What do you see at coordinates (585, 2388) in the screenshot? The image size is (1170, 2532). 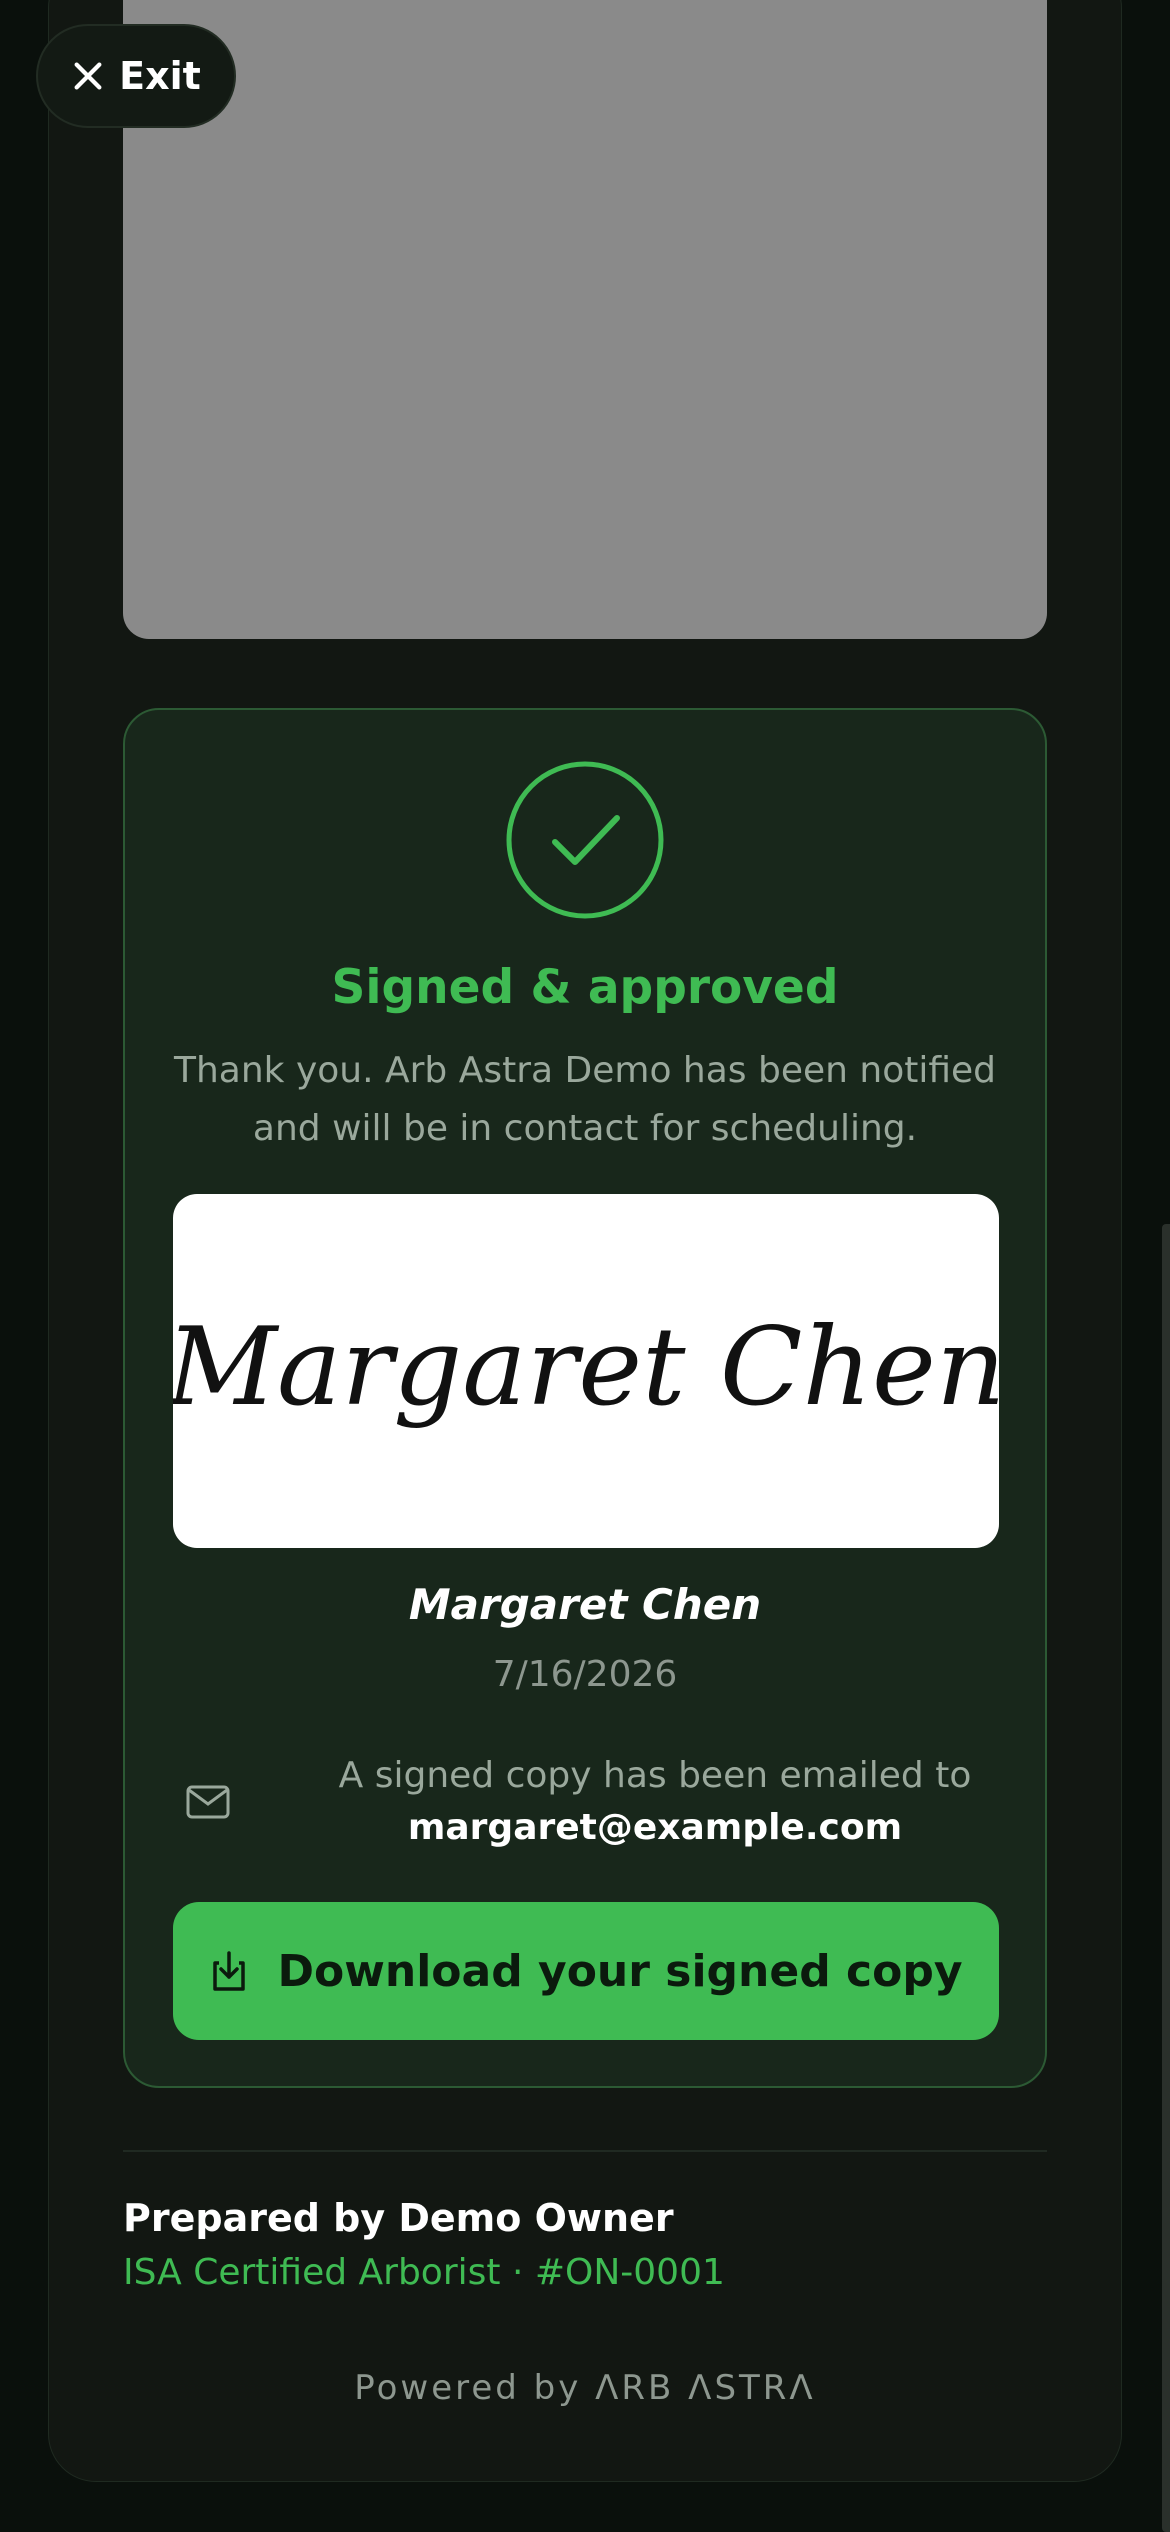 I see `powered-by: Powered by ΛRB ΛSTRΛ` at bounding box center [585, 2388].